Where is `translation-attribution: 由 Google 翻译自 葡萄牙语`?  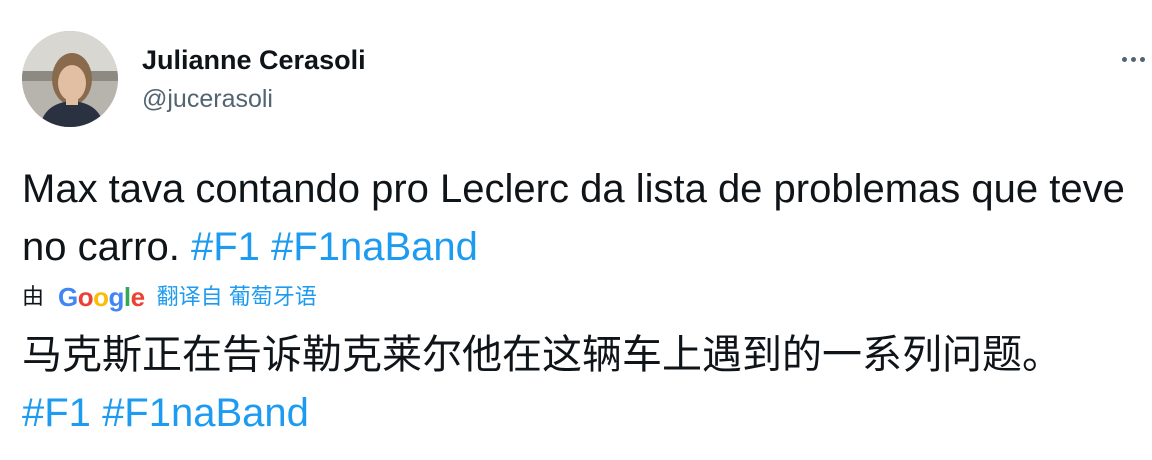
translation-attribution: 由 Google 翻译自 葡萄牙语 is located at coordinates (169, 297).